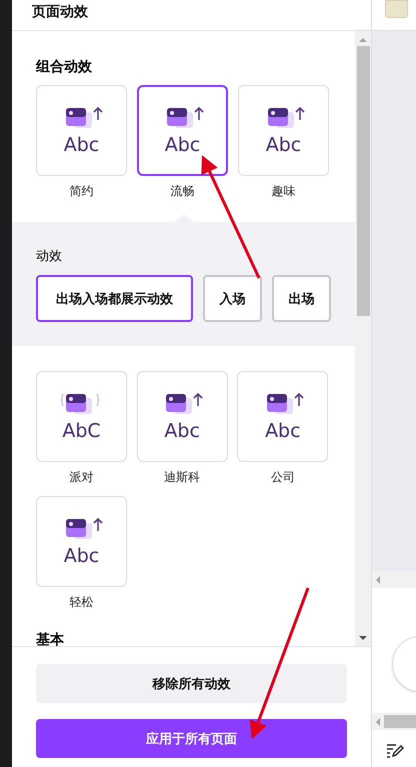 Image resolution: width=416 pixels, height=767 pixels. I want to click on panel-title: 页面动效, so click(60, 11).